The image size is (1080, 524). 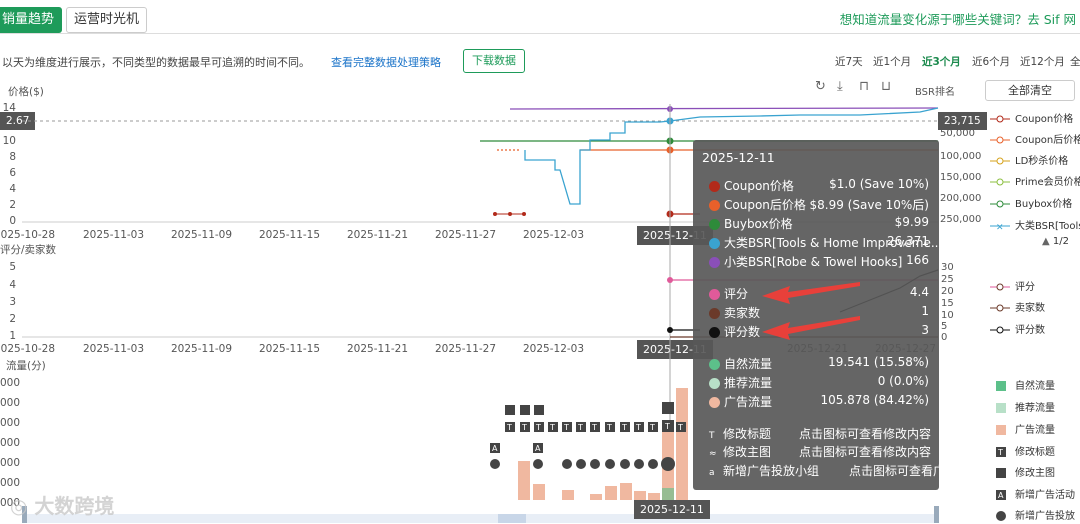 I want to click on seller-dot, so click(x=714, y=313).